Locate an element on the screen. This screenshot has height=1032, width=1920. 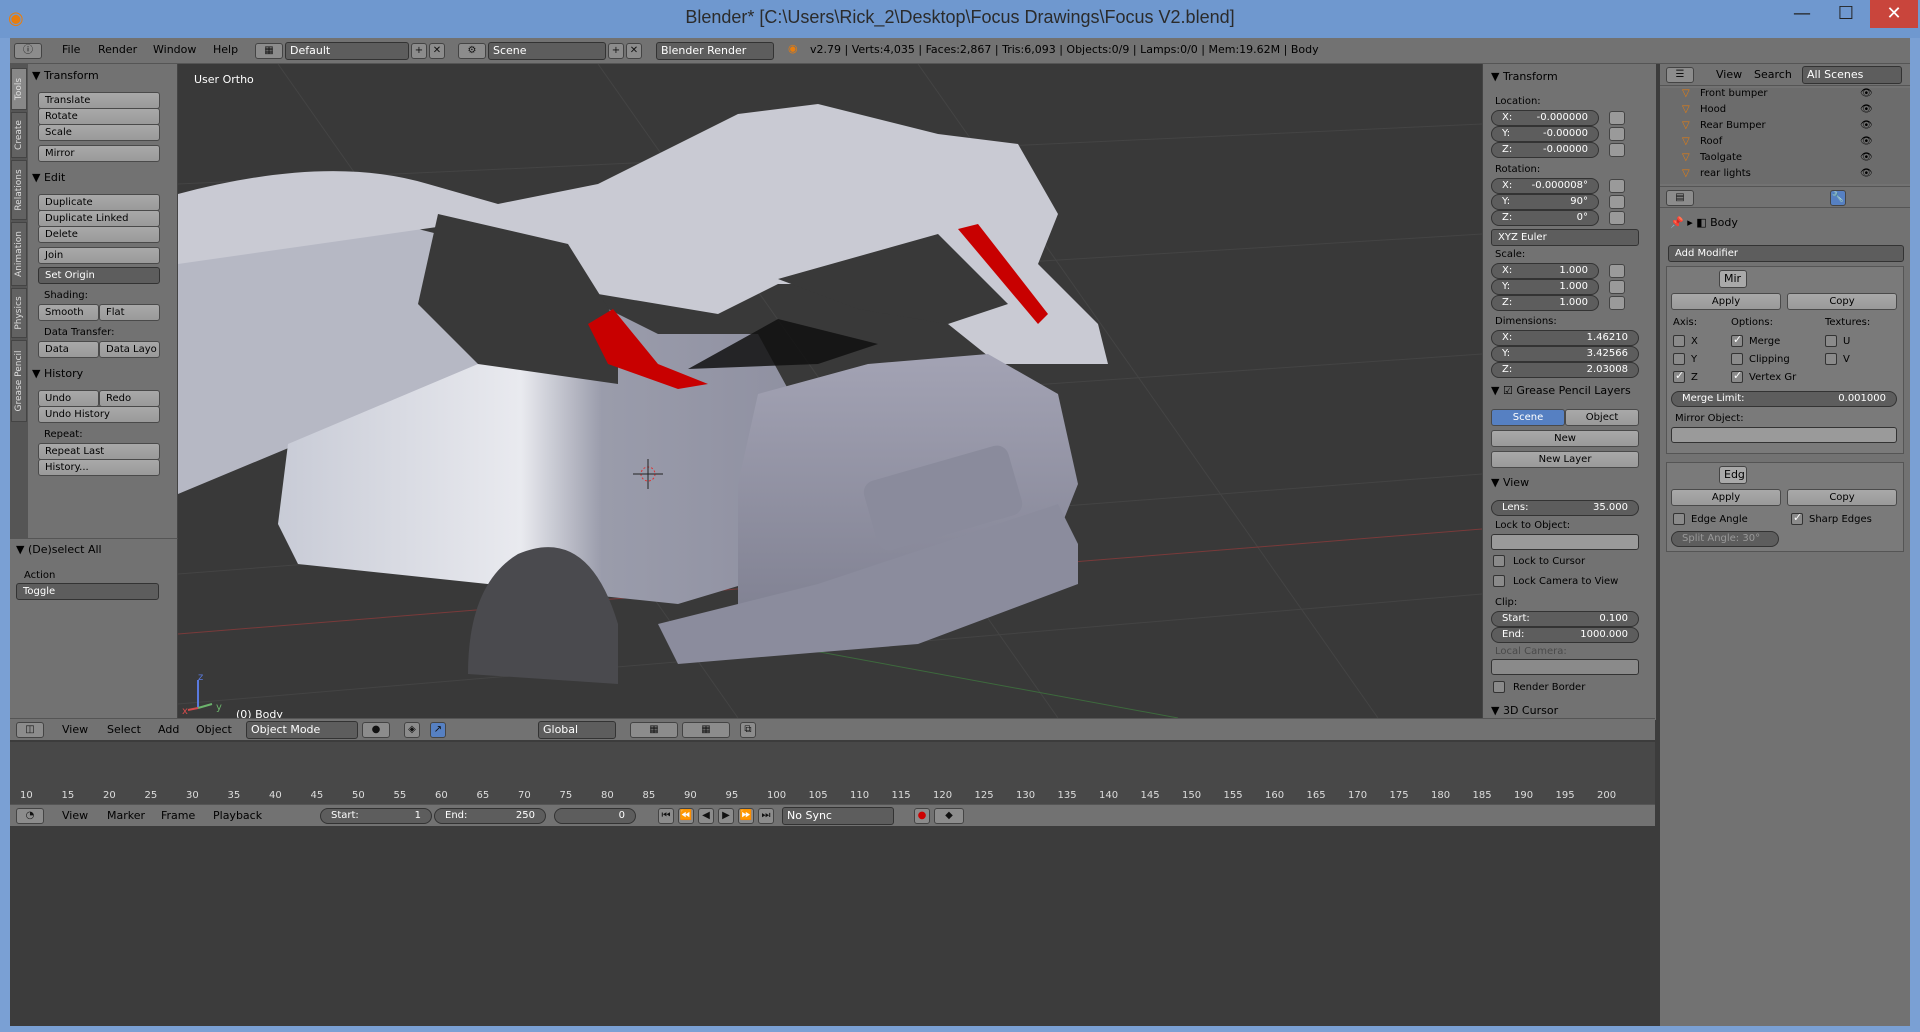
deselect-all-header: ▼ (De)select All is located at coordinates (59, 549).